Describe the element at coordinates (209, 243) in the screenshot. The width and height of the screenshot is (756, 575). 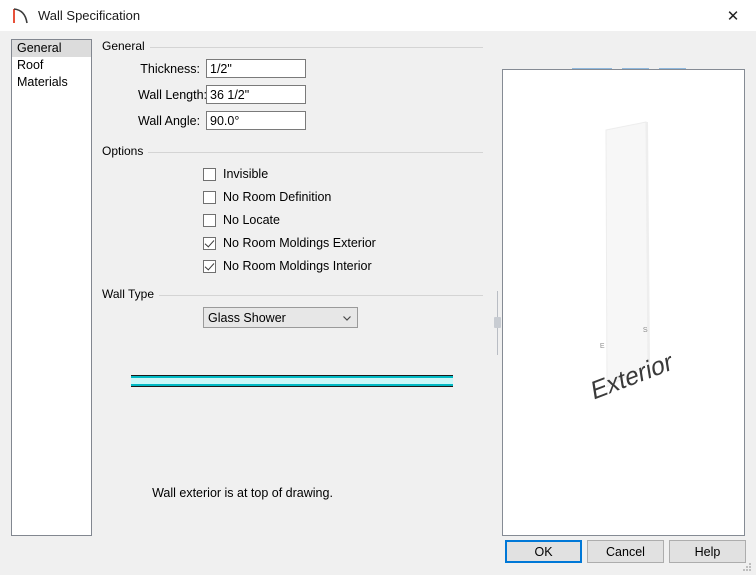
I see `checkbox-no-room-moldings-exterior-box` at that location.